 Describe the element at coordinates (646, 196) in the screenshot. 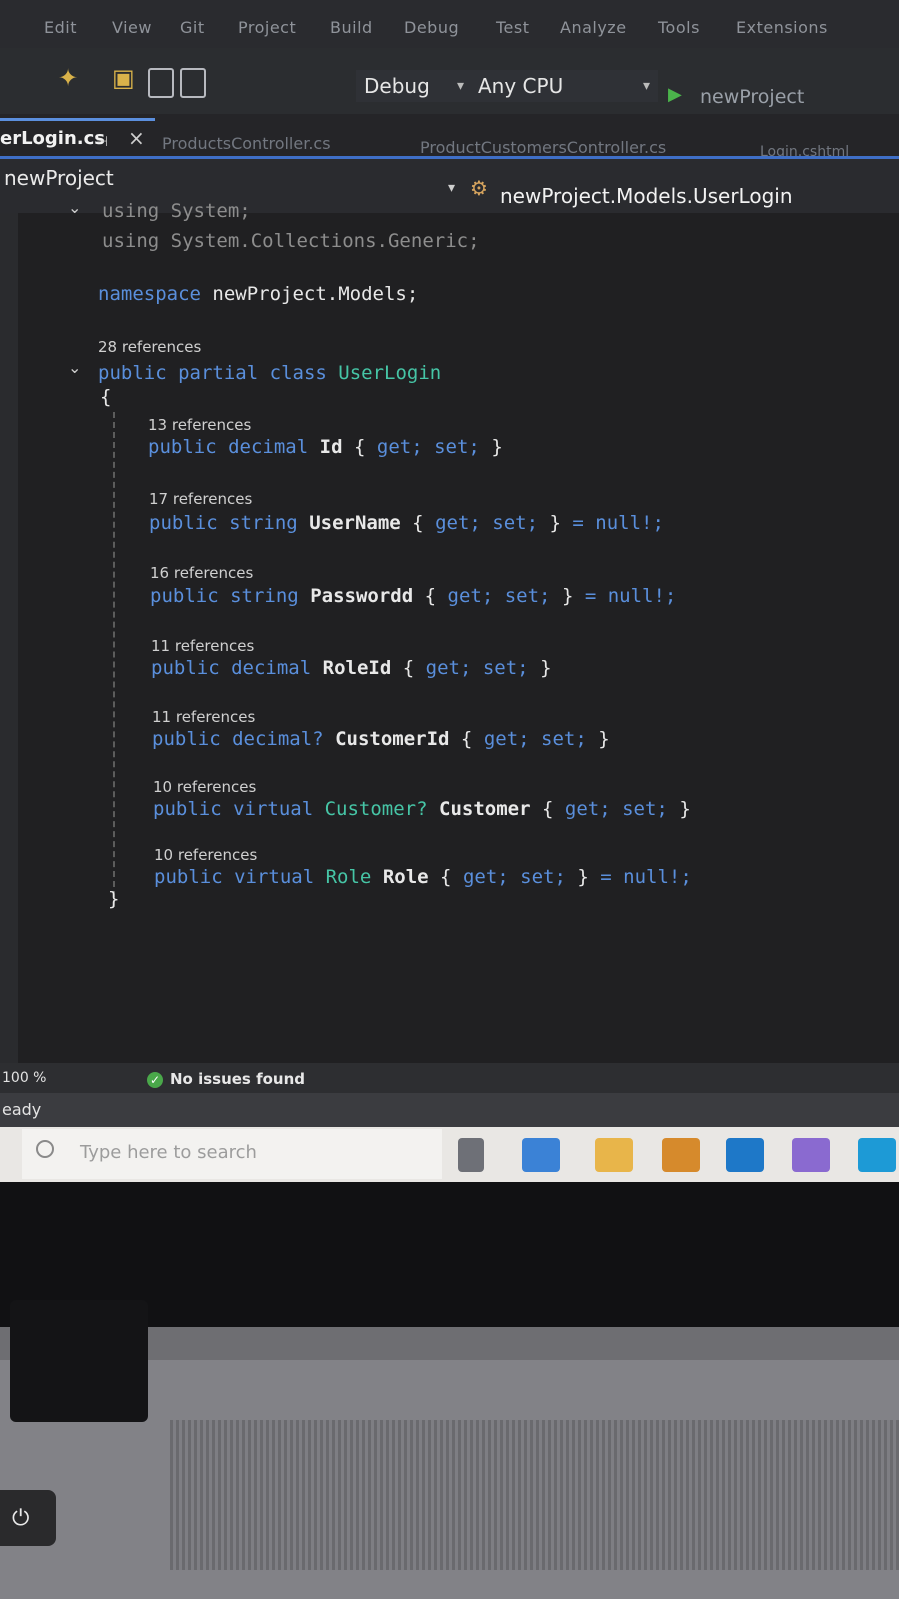

I see `member-dropdown: newProject.Models.UserLogin` at that location.